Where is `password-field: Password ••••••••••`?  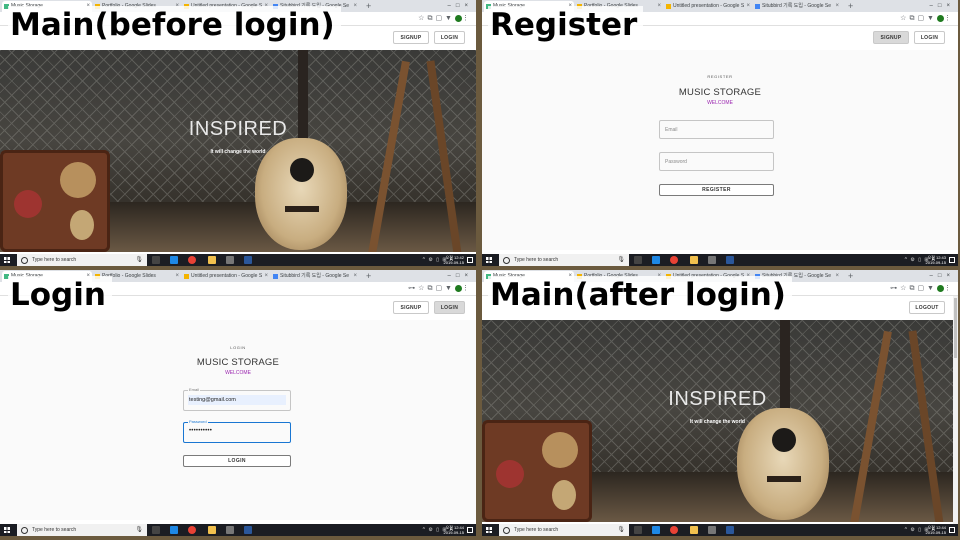 password-field: Password •••••••••• is located at coordinates (237, 431).